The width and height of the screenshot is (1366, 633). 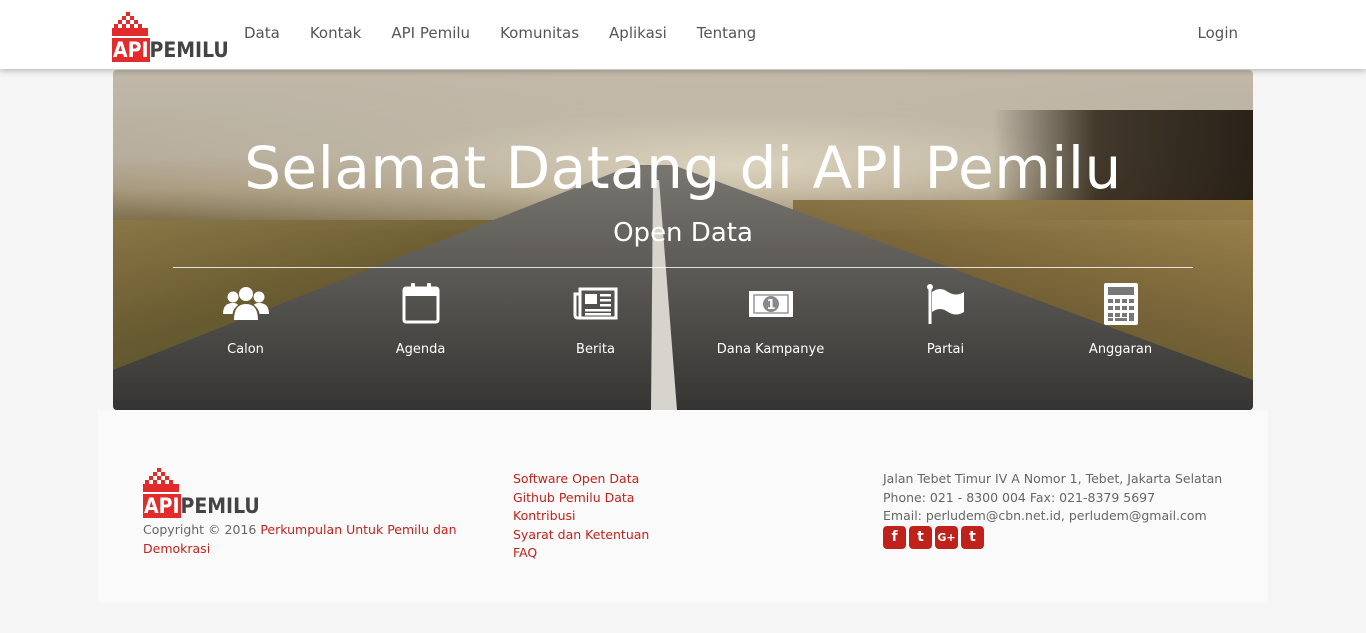 I want to click on footer-link-github: Github Pemilu Data, so click(x=581, y=498).